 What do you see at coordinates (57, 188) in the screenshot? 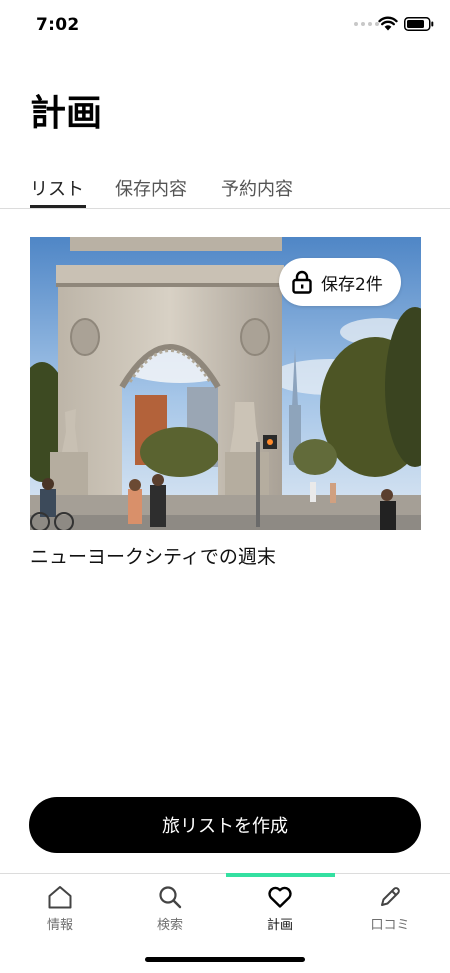
I see `tab-list: リスト` at bounding box center [57, 188].